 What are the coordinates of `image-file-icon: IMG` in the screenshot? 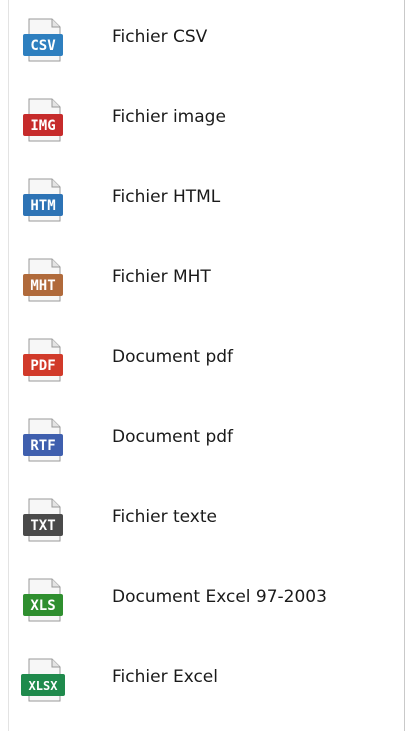 It's located at (43, 120).